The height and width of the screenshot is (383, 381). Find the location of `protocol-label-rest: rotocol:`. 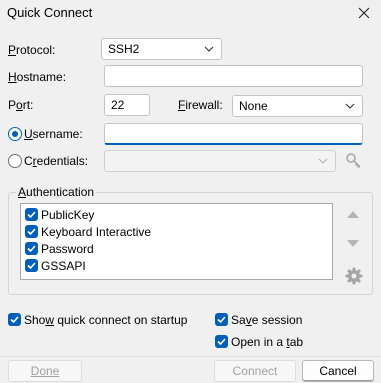

protocol-label-rest: rotocol: is located at coordinates (36, 50).